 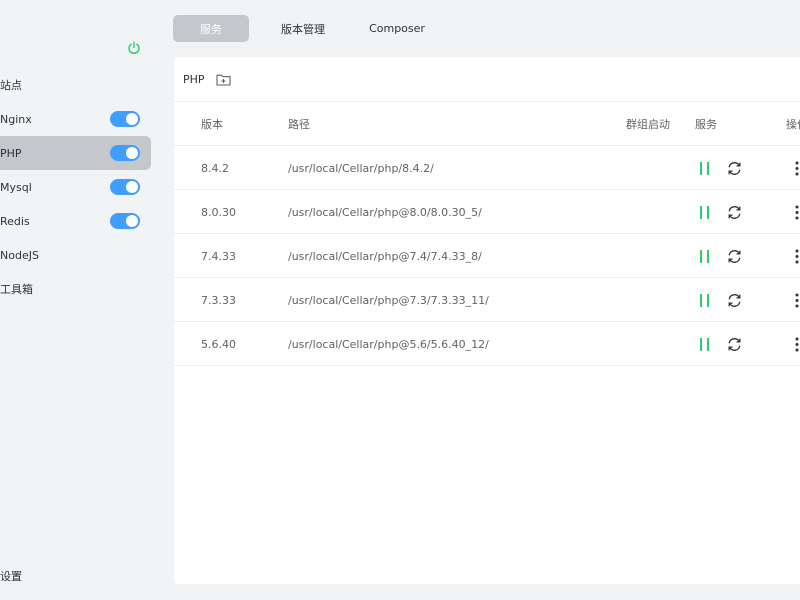 I want to click on column-header-version: 版本, so click(x=212, y=124).